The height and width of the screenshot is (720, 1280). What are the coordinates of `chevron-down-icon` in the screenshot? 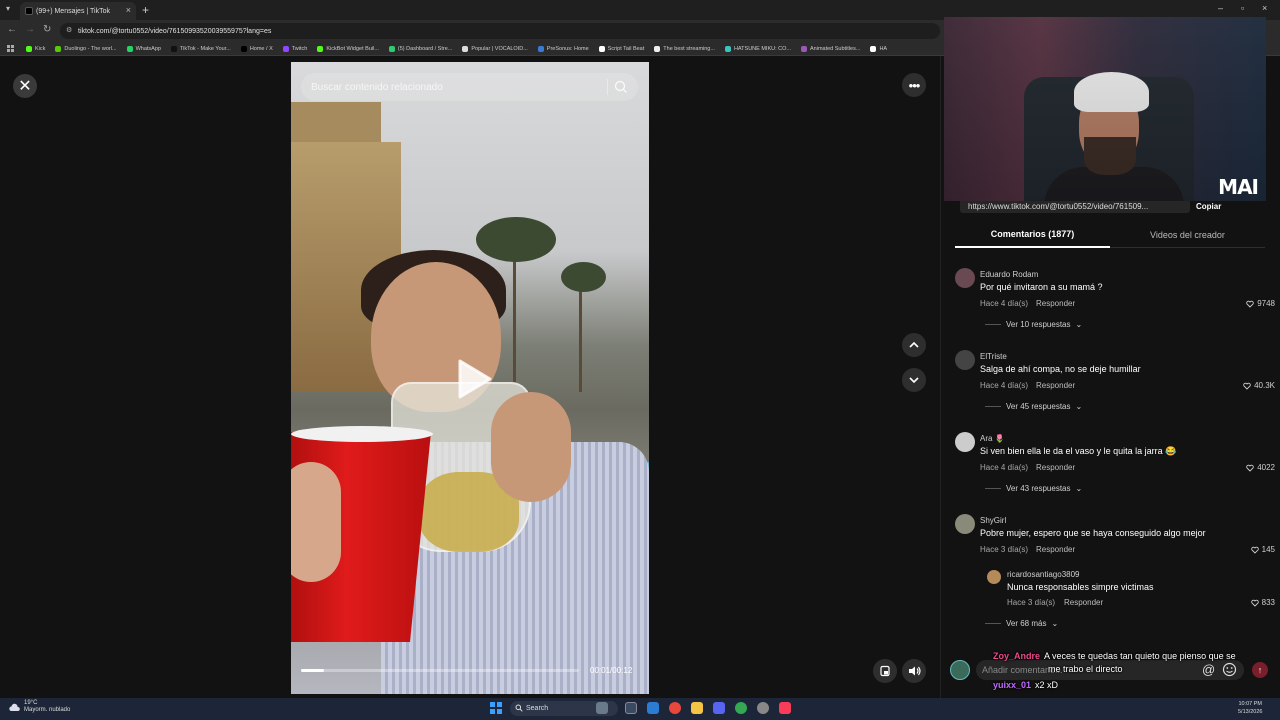 It's located at (914, 380).